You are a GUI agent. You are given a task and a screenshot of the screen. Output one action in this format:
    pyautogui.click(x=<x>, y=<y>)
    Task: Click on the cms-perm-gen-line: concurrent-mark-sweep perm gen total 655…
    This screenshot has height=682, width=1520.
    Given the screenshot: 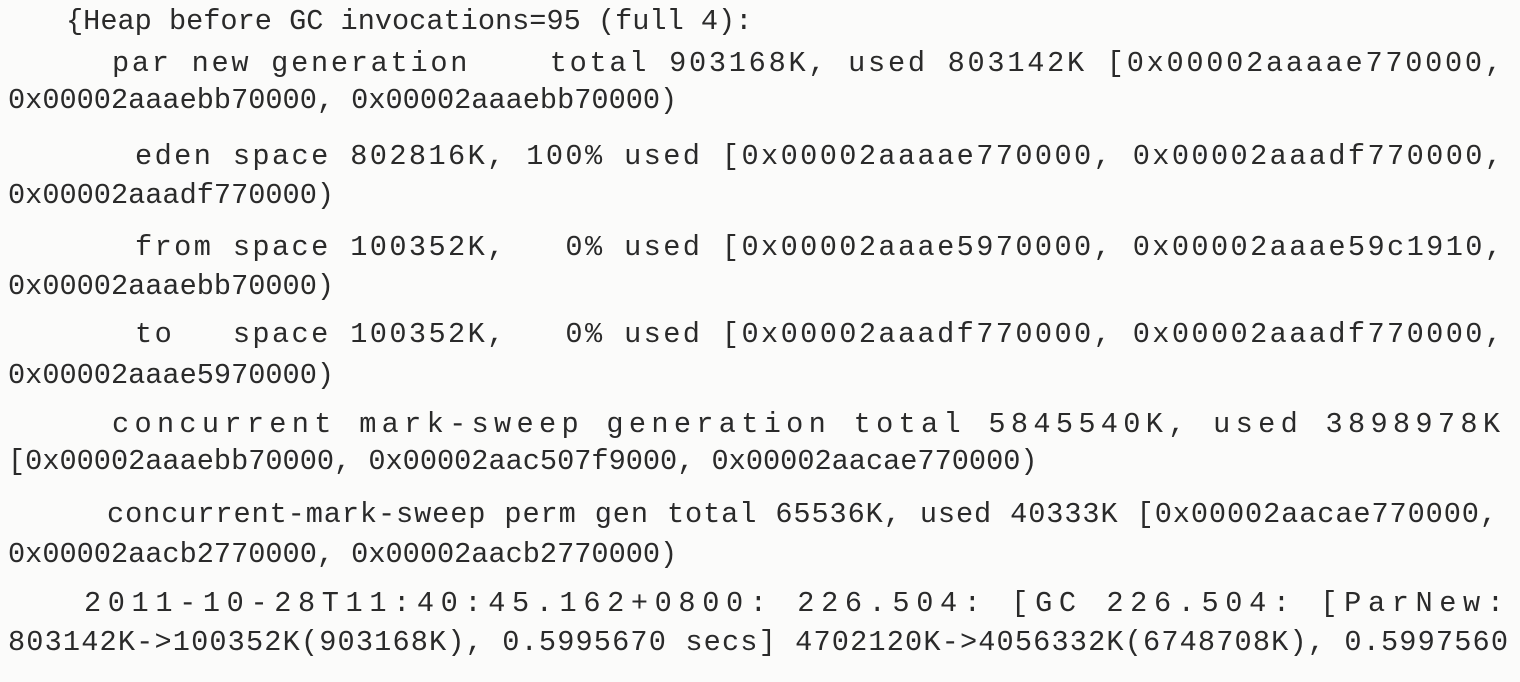 What is the action you would take?
    pyautogui.click(x=802, y=514)
    